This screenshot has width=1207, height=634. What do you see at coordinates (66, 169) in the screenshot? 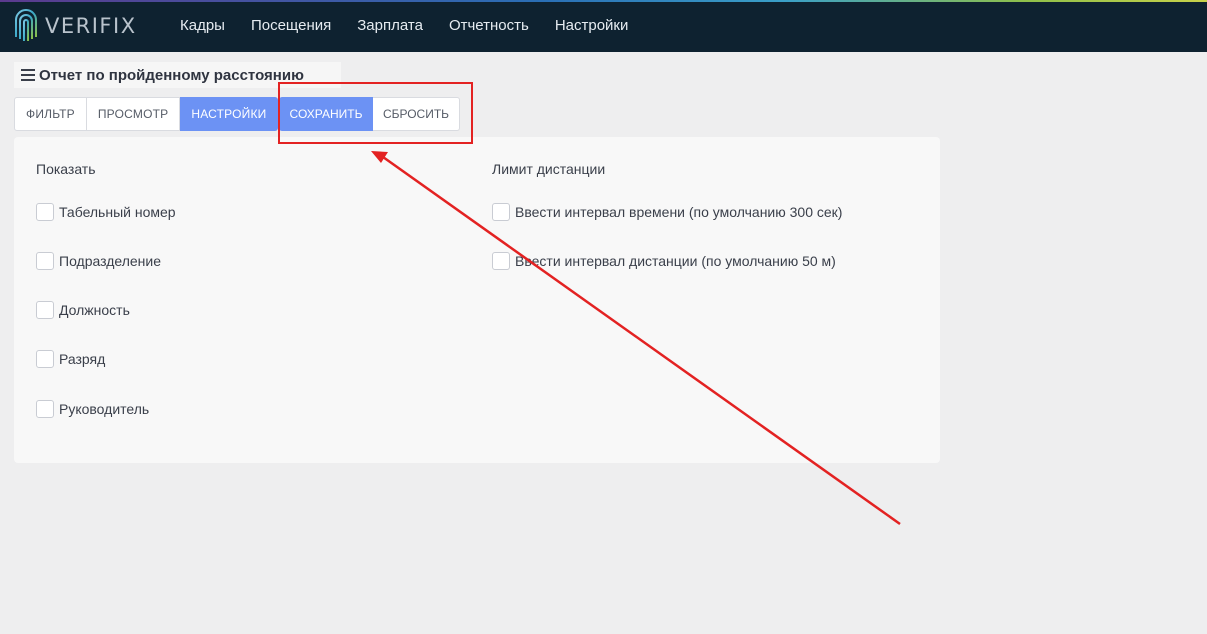
I see `show-section-title: Показать` at bounding box center [66, 169].